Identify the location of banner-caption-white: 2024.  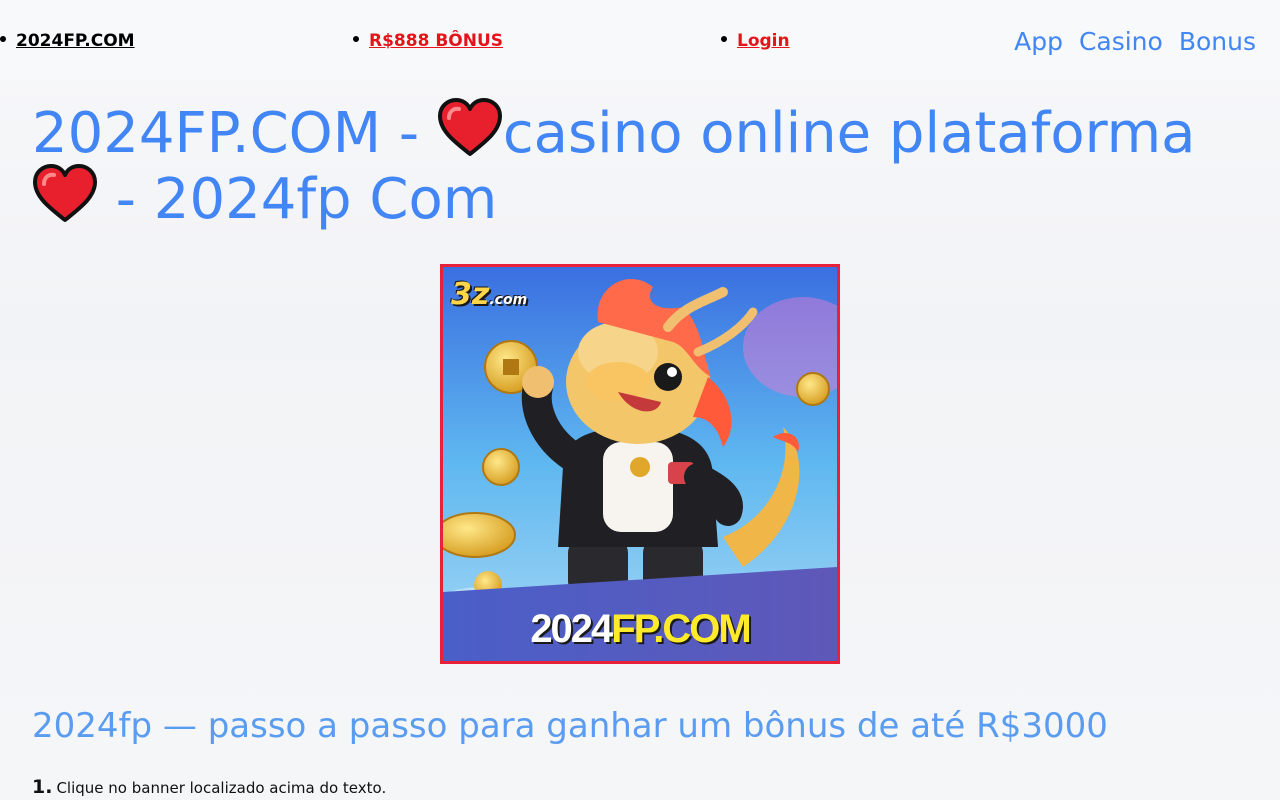
(571, 629).